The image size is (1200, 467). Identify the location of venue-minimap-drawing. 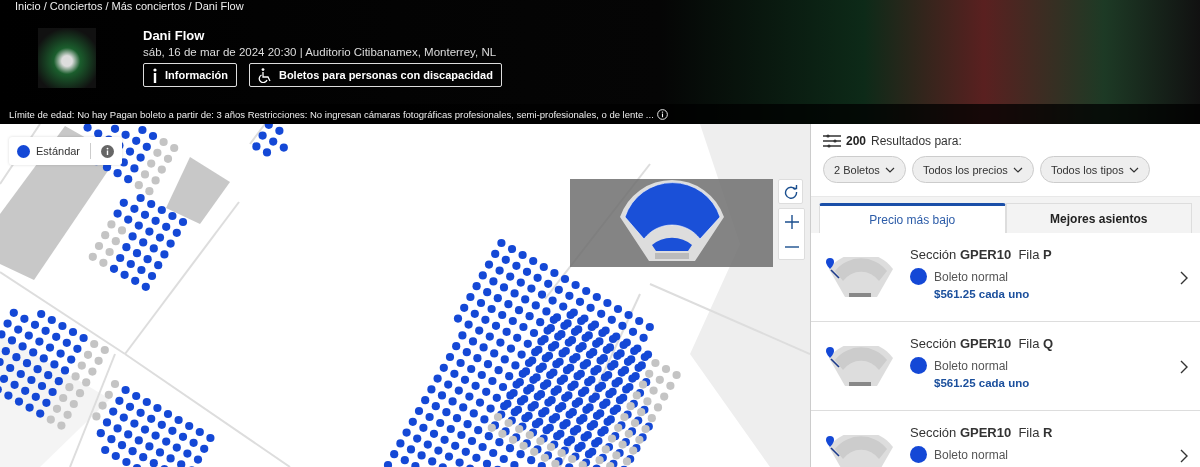
(671, 223).